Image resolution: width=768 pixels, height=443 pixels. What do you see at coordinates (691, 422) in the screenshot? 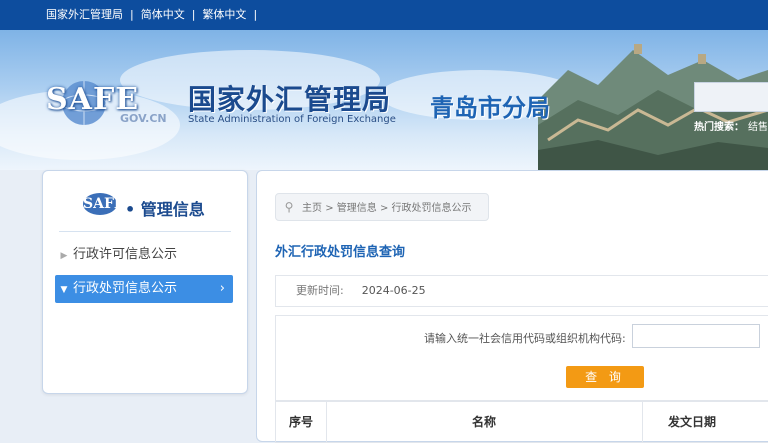
I see `column-header-date: 发文日期` at bounding box center [691, 422].